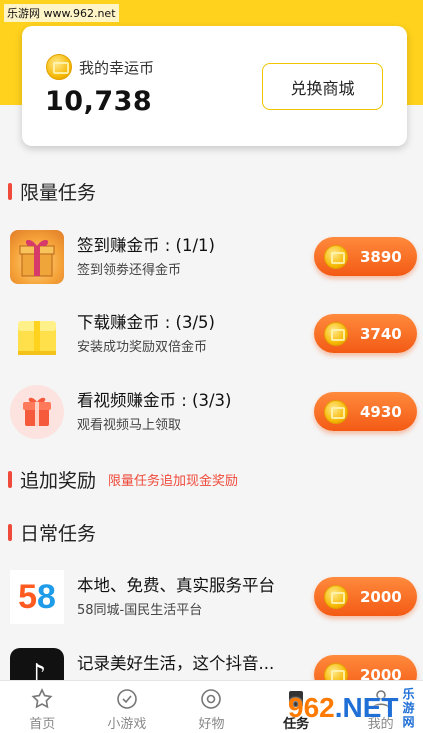 The height and width of the screenshot is (733, 423). I want to click on section-bonus: 追加奖励 限量任务追加现金奖励, so click(123, 479).